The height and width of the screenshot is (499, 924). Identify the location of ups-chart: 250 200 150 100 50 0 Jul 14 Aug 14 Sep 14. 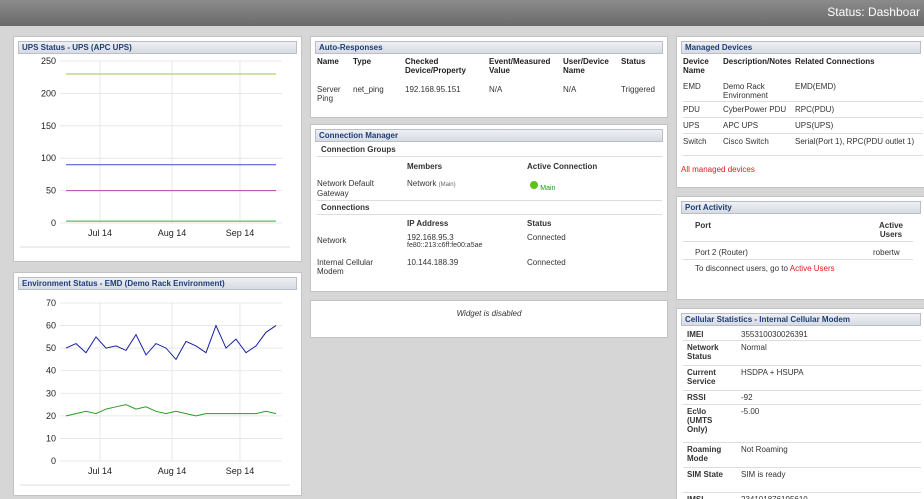
(155, 152).